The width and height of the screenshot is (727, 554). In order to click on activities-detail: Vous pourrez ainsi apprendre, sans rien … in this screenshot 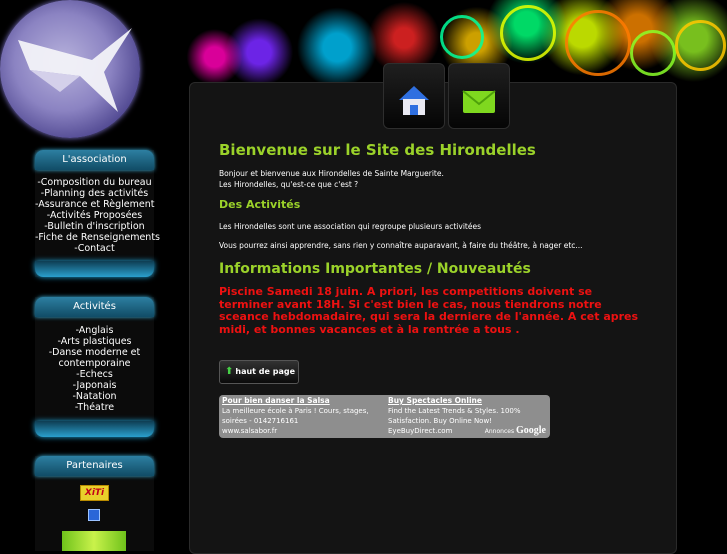, I will do `click(401, 245)`.